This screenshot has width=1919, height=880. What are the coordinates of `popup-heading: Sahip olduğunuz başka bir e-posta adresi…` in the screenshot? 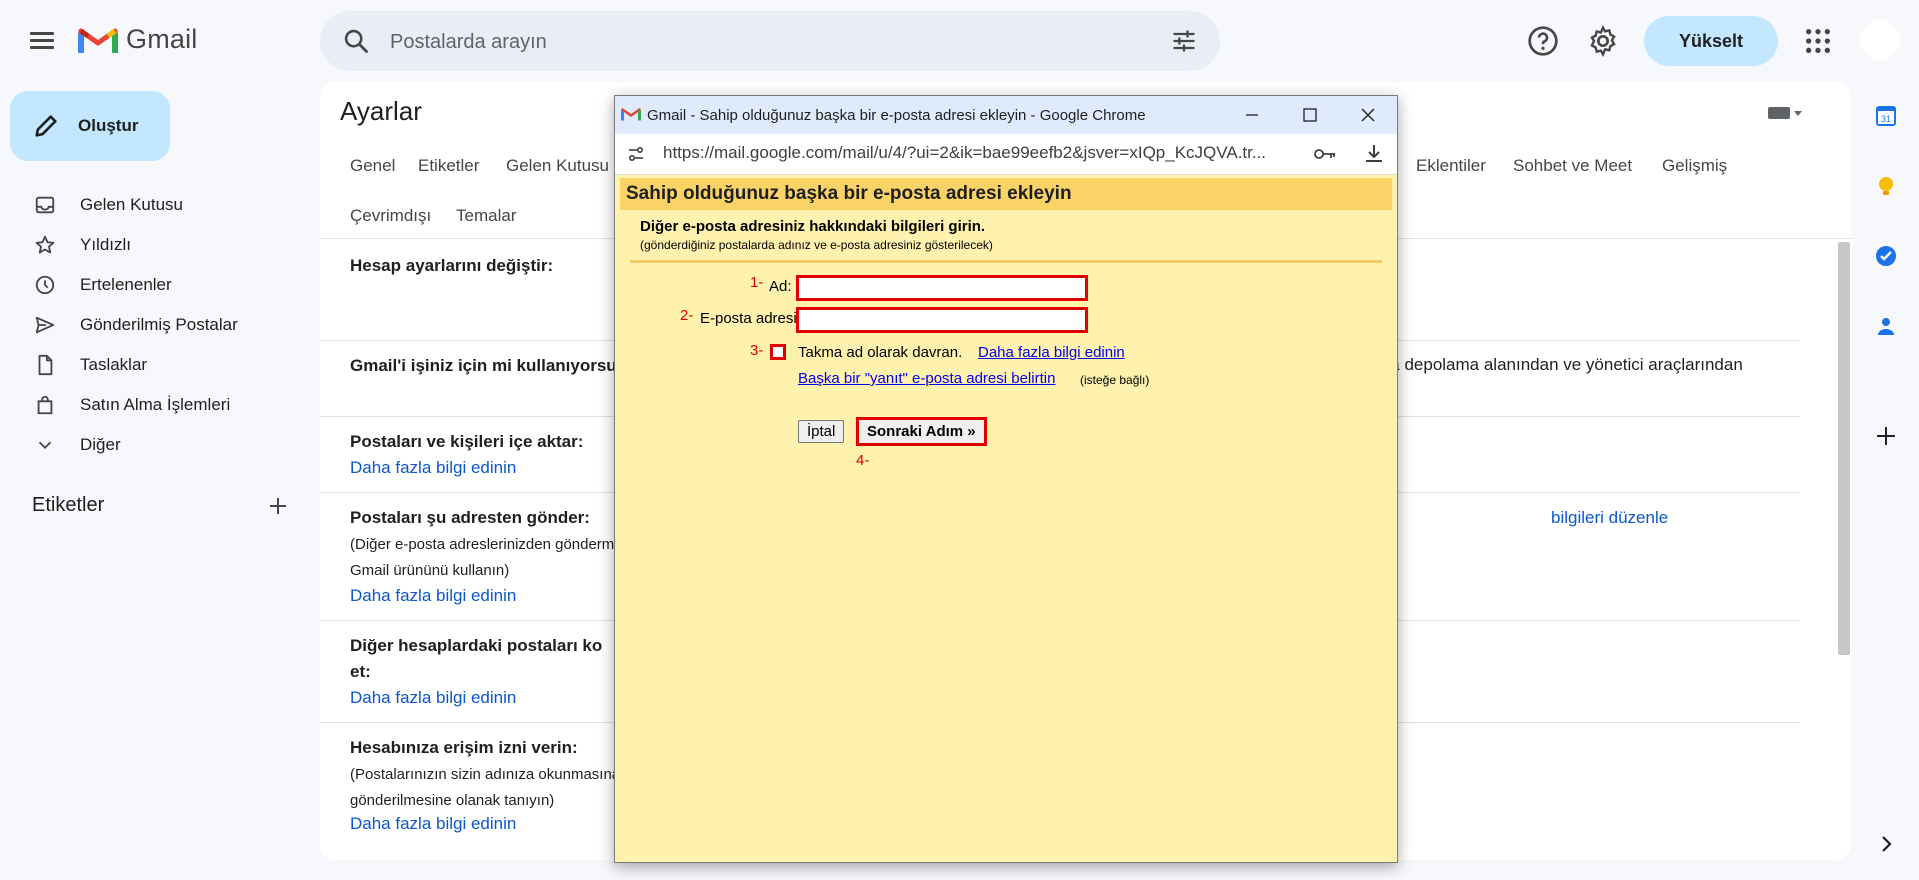 It's located at (849, 193).